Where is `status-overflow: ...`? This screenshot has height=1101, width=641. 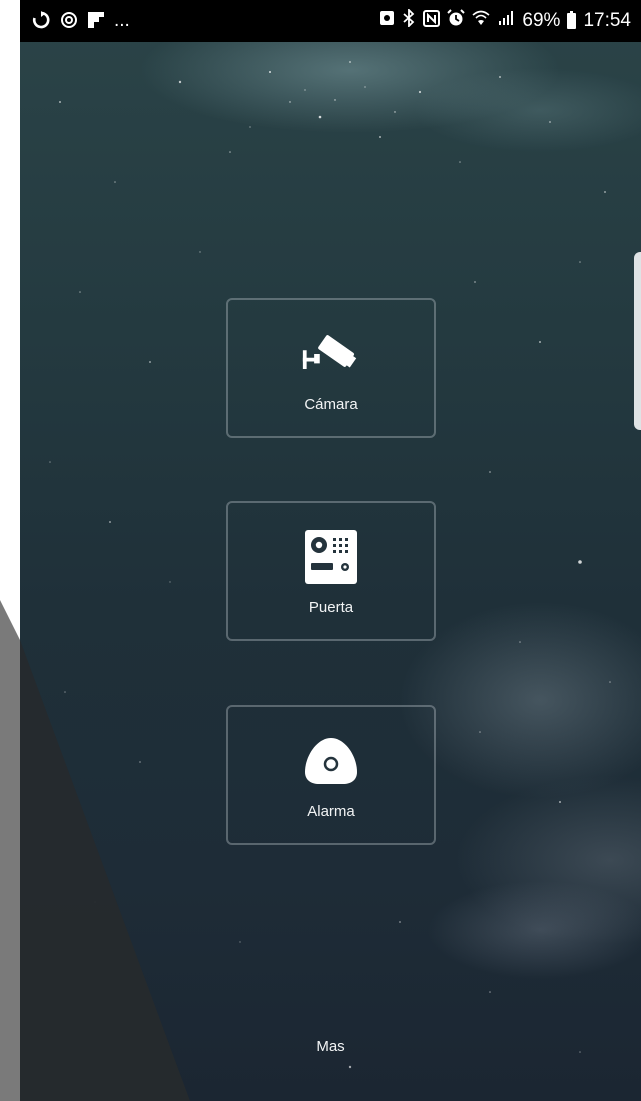
status-overflow: ... is located at coordinates (122, 20).